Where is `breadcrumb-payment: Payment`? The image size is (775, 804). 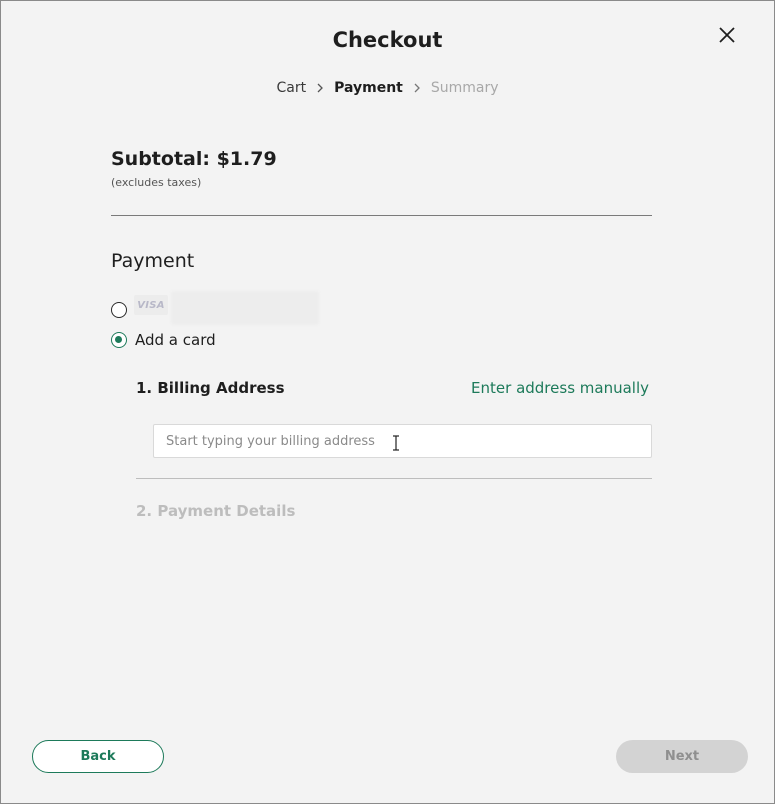
breadcrumb-payment: Payment is located at coordinates (368, 88).